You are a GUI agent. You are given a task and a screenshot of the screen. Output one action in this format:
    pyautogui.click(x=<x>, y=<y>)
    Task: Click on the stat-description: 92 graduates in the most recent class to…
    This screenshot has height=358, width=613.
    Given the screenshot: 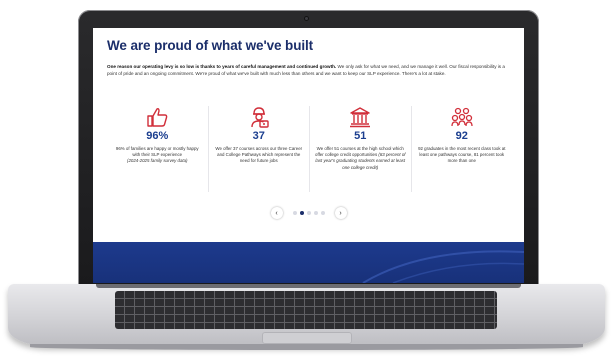 What is the action you would take?
    pyautogui.click(x=462, y=155)
    